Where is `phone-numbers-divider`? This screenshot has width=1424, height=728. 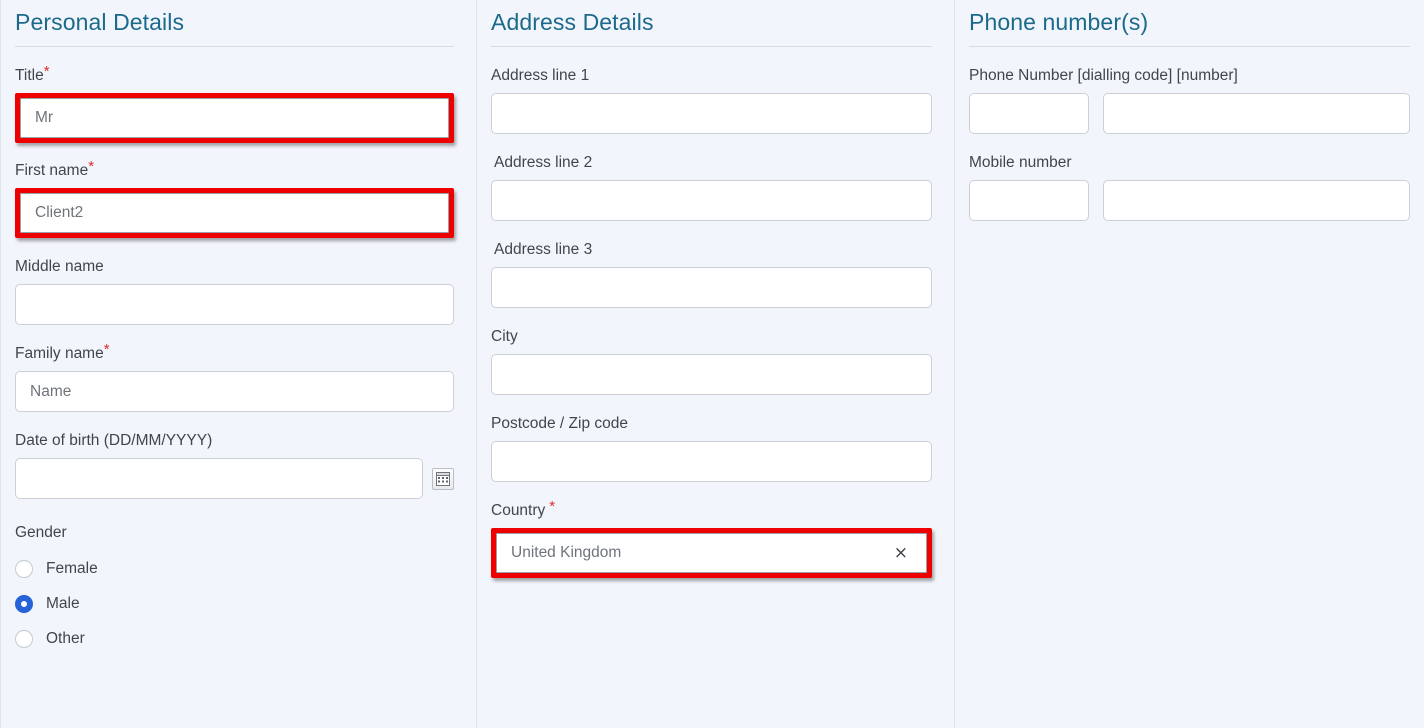 phone-numbers-divider is located at coordinates (1189, 46).